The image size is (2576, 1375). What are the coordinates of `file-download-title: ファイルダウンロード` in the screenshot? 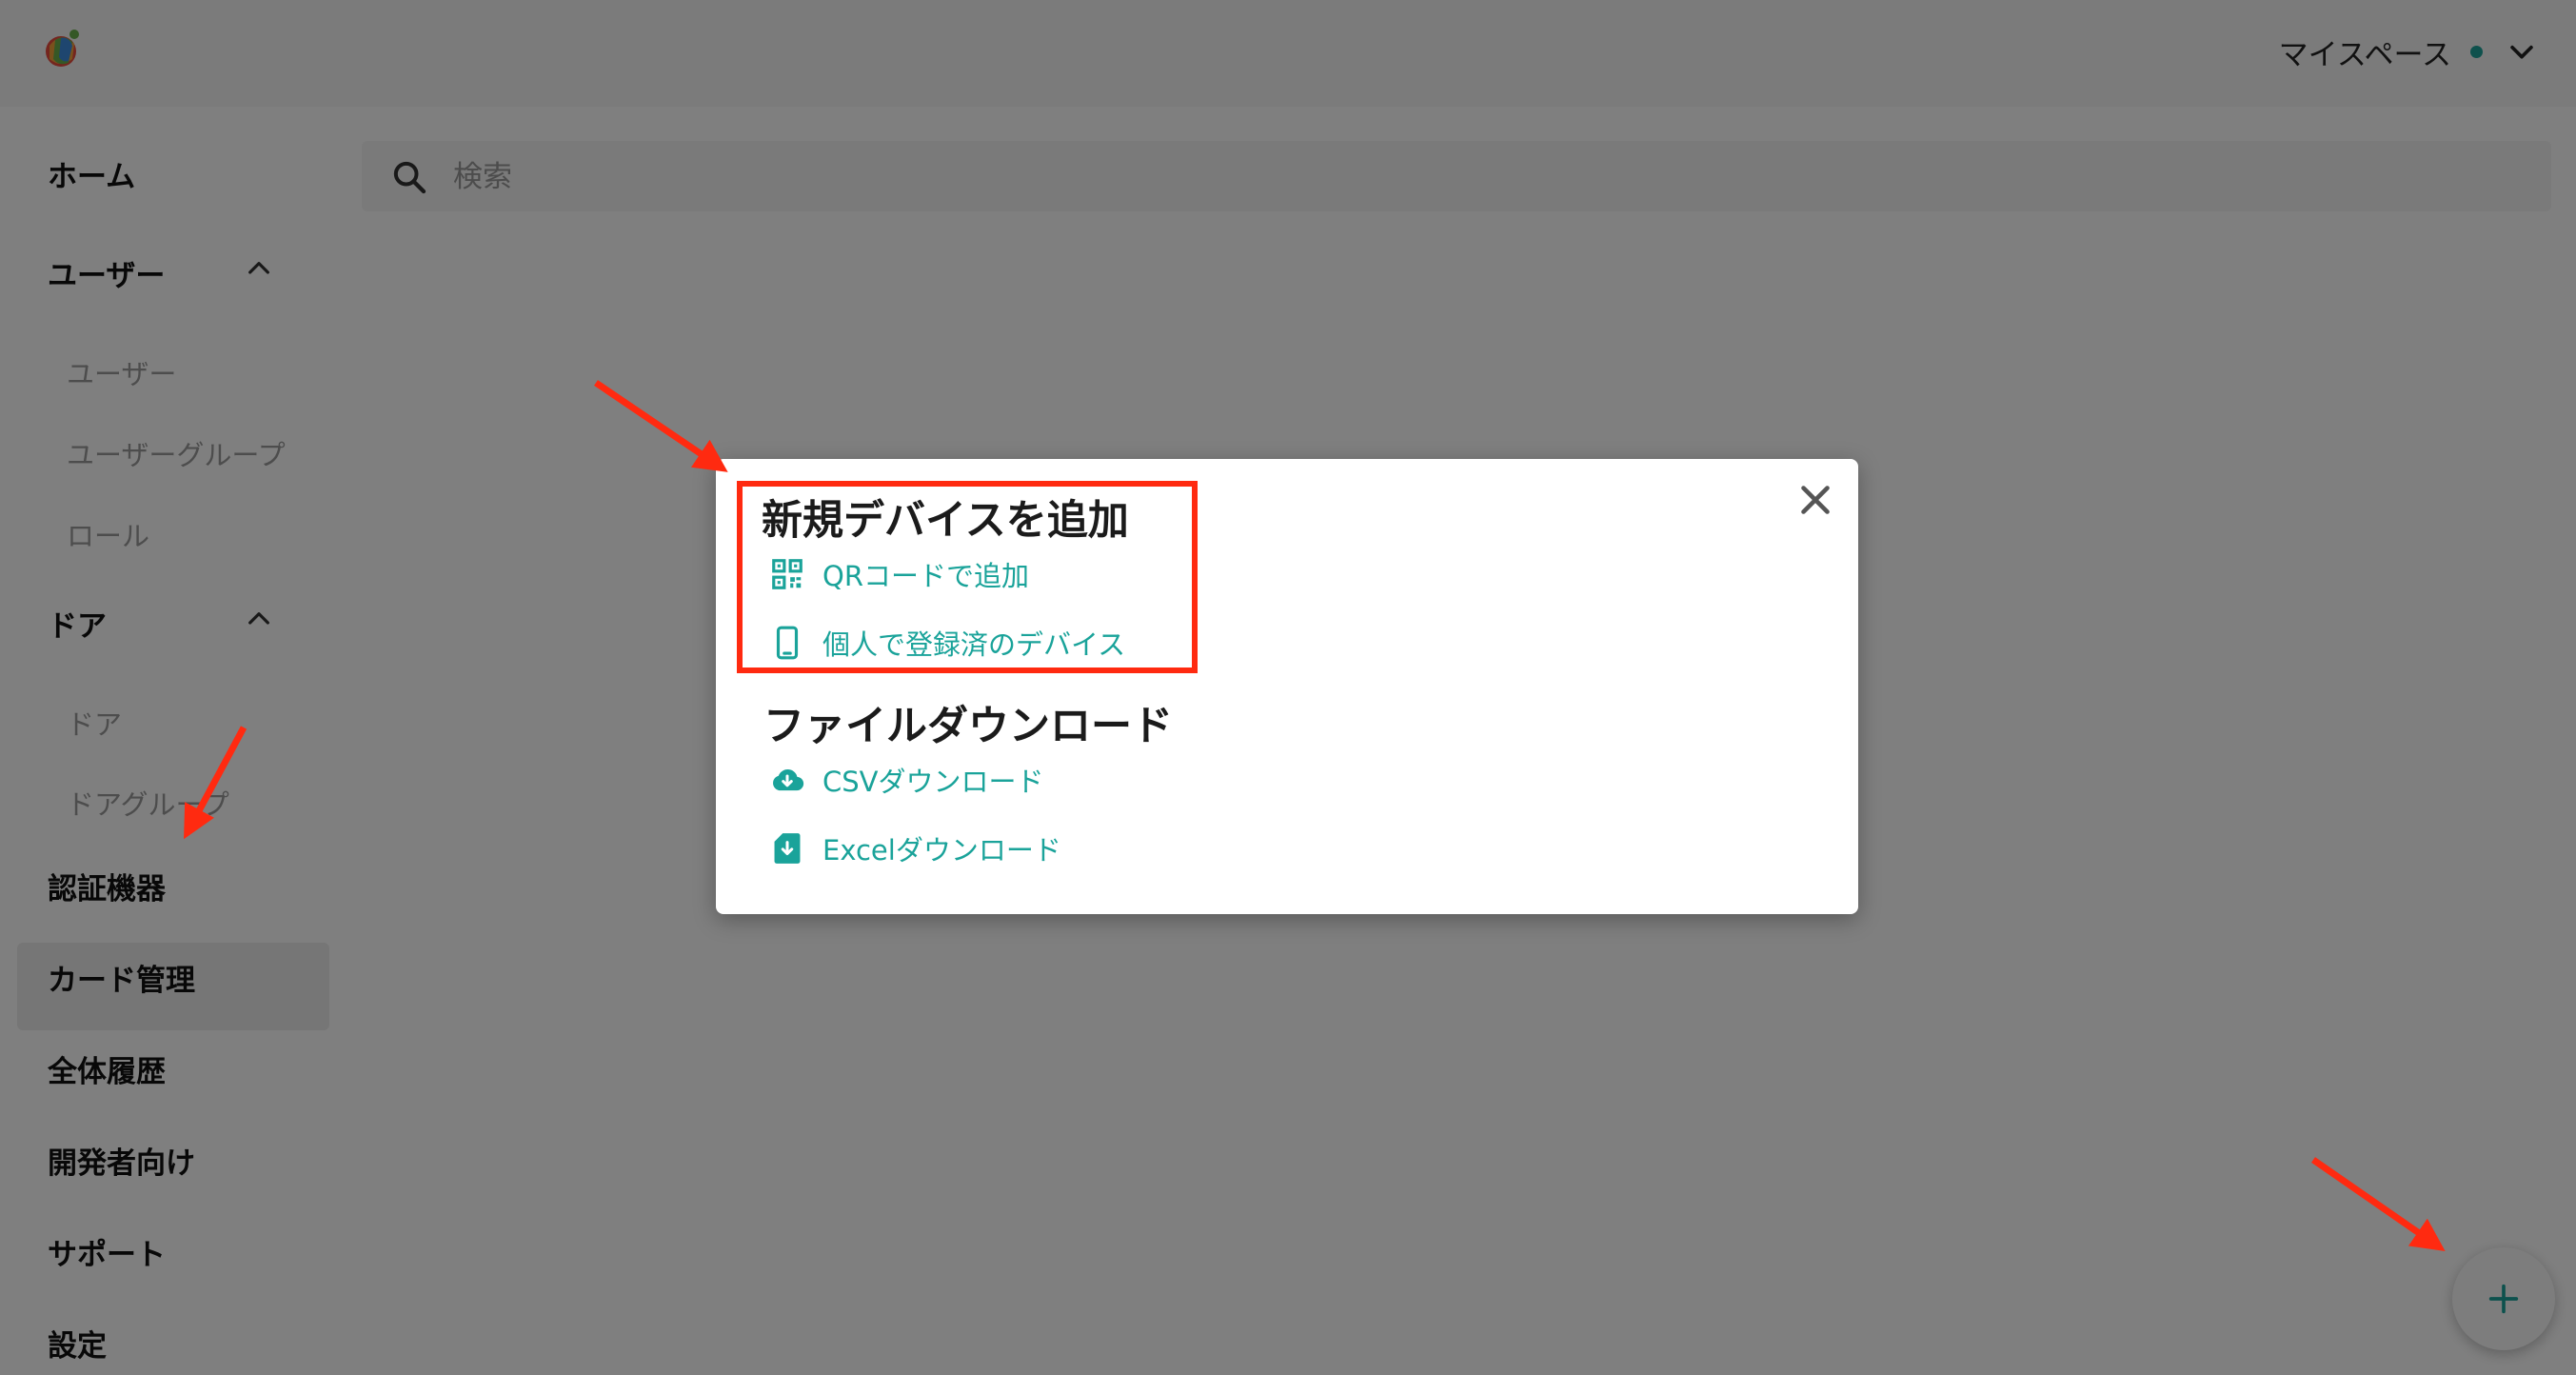 It's located at (968, 726).